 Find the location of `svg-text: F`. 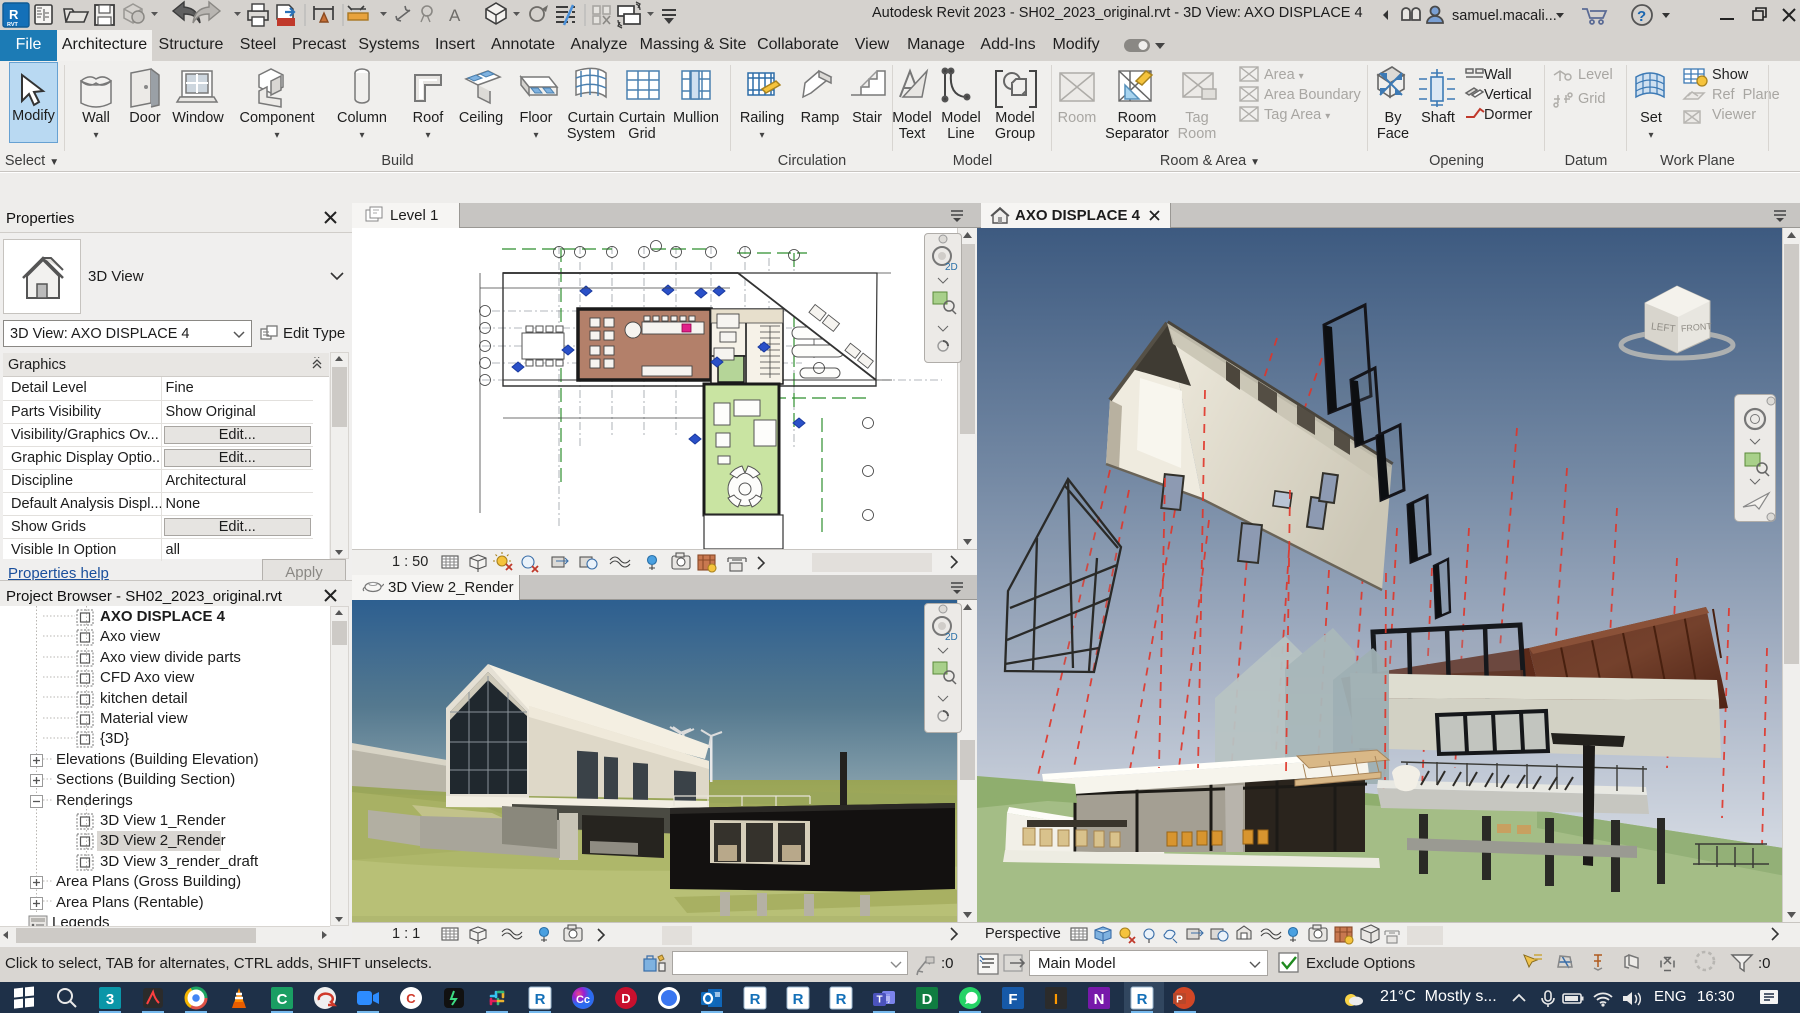

svg-text: F is located at coordinates (1012, 999).